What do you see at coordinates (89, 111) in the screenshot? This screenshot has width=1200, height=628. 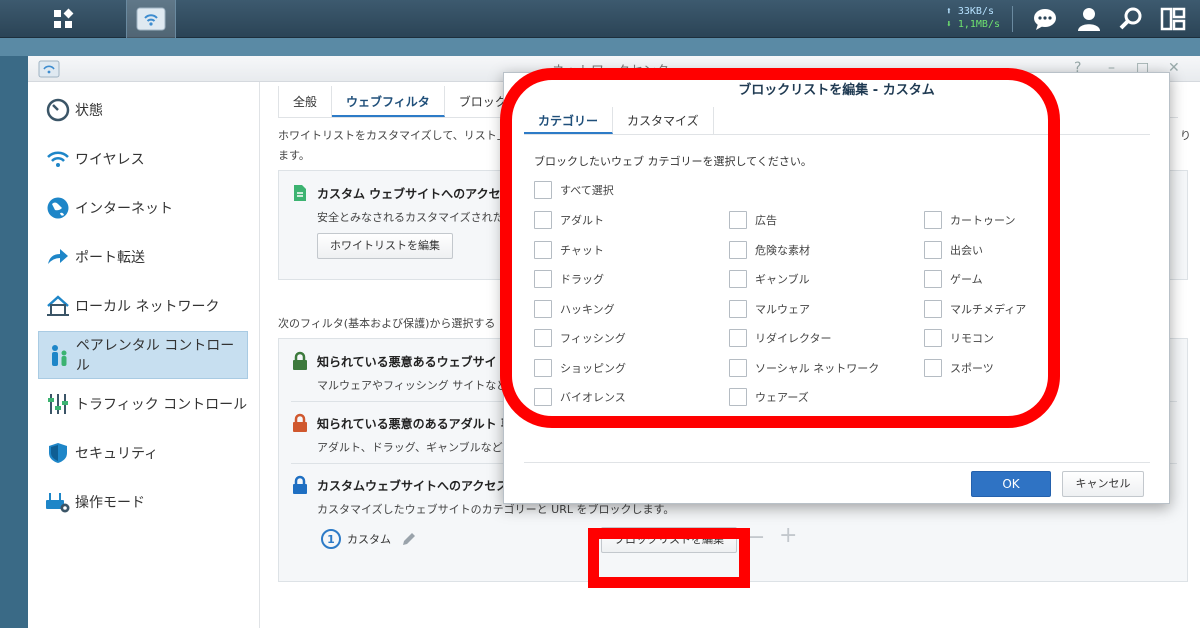 I see `sidebar-item-label: 状態` at bounding box center [89, 111].